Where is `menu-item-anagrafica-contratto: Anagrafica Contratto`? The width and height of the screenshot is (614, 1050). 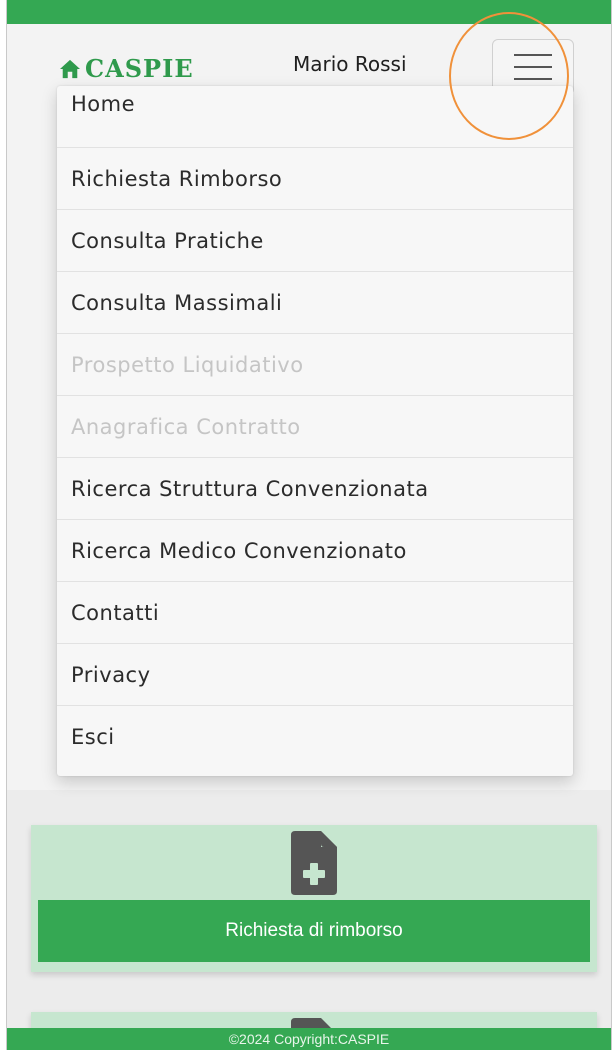 menu-item-anagrafica-contratto: Anagrafica Contratto is located at coordinates (315, 427).